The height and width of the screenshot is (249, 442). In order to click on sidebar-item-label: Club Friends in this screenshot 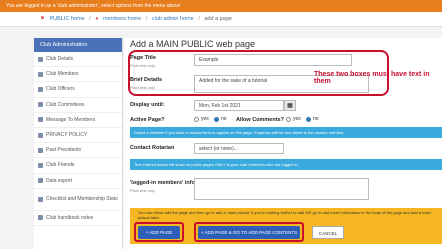, I will do `click(60, 165)`.